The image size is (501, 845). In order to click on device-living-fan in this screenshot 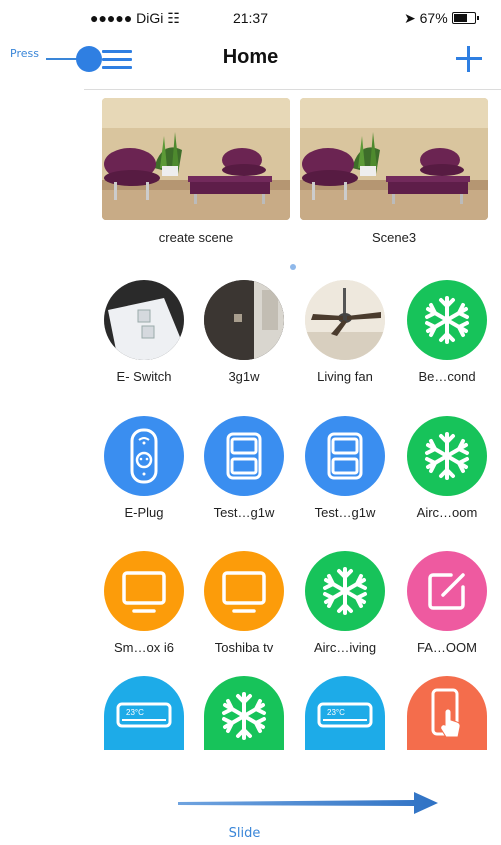, I will do `click(345, 320)`.